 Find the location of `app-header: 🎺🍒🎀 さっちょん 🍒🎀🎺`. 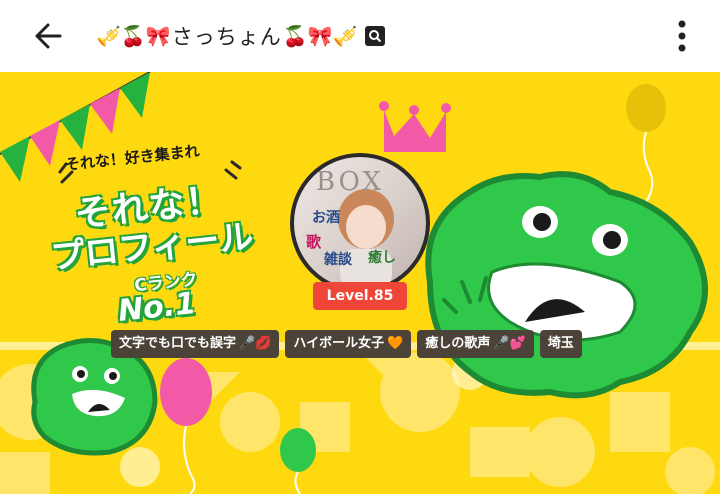

app-header: 🎺🍒🎀 さっちょん 🍒🎀🎺 is located at coordinates (360, 36).